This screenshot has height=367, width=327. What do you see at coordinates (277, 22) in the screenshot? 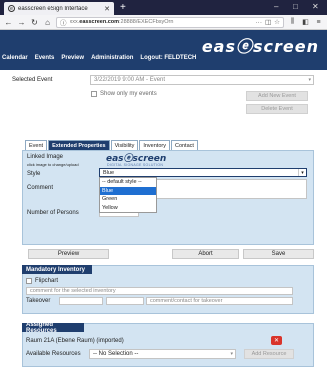
I see `bookmark-star-icon: ☆` at bounding box center [277, 22].